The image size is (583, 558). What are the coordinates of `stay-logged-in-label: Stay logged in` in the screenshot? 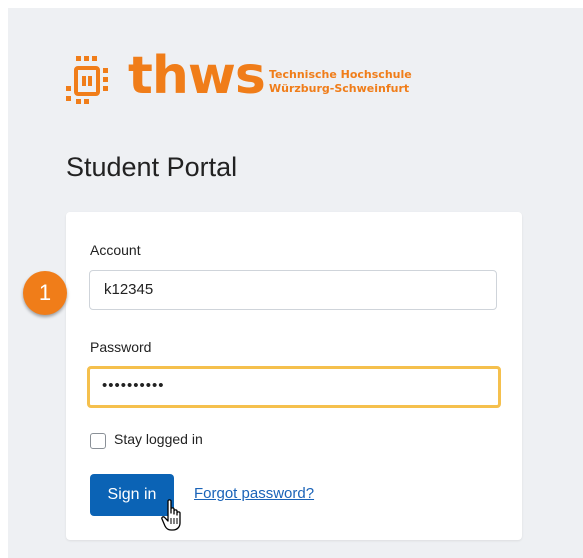 It's located at (158, 439).